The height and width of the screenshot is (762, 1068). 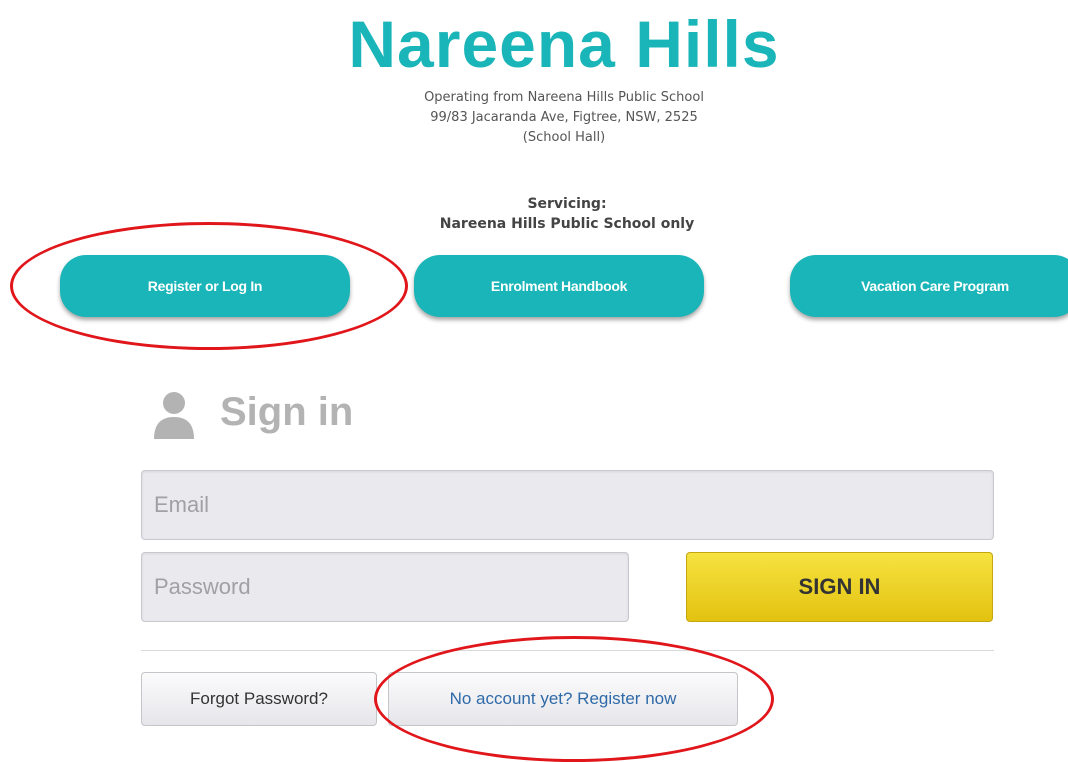 What do you see at coordinates (174, 415) in the screenshot?
I see `person-icon` at bounding box center [174, 415].